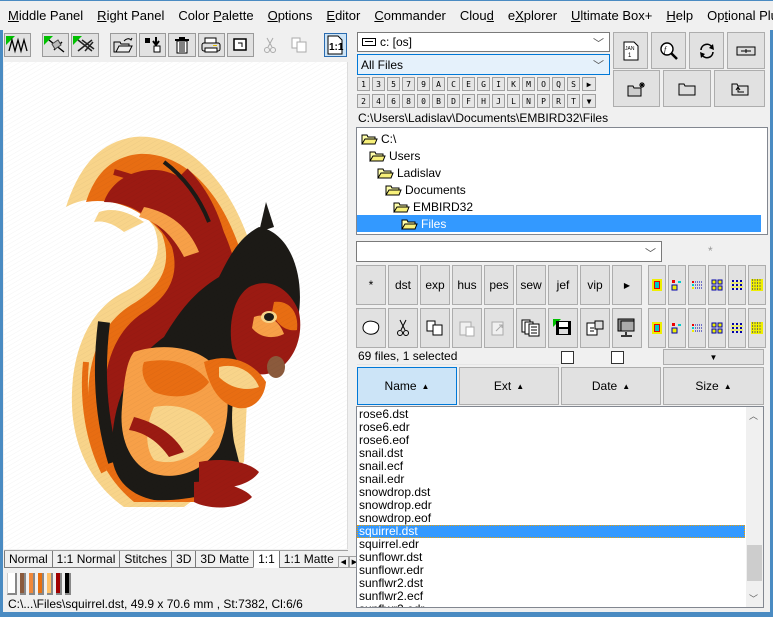 This screenshot has height=617, width=773. What do you see at coordinates (483, 101) in the screenshot?
I see `jump-letter-button: H` at bounding box center [483, 101].